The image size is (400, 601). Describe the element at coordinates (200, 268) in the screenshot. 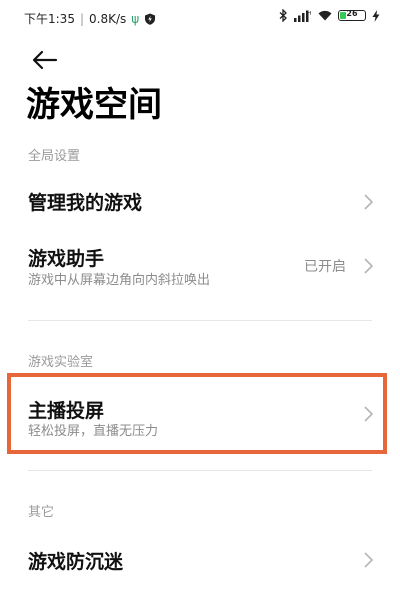

I see `game-assistant-item: 游戏助手 游戏中从屏幕边角向内斜拉唤出 已开启` at that location.